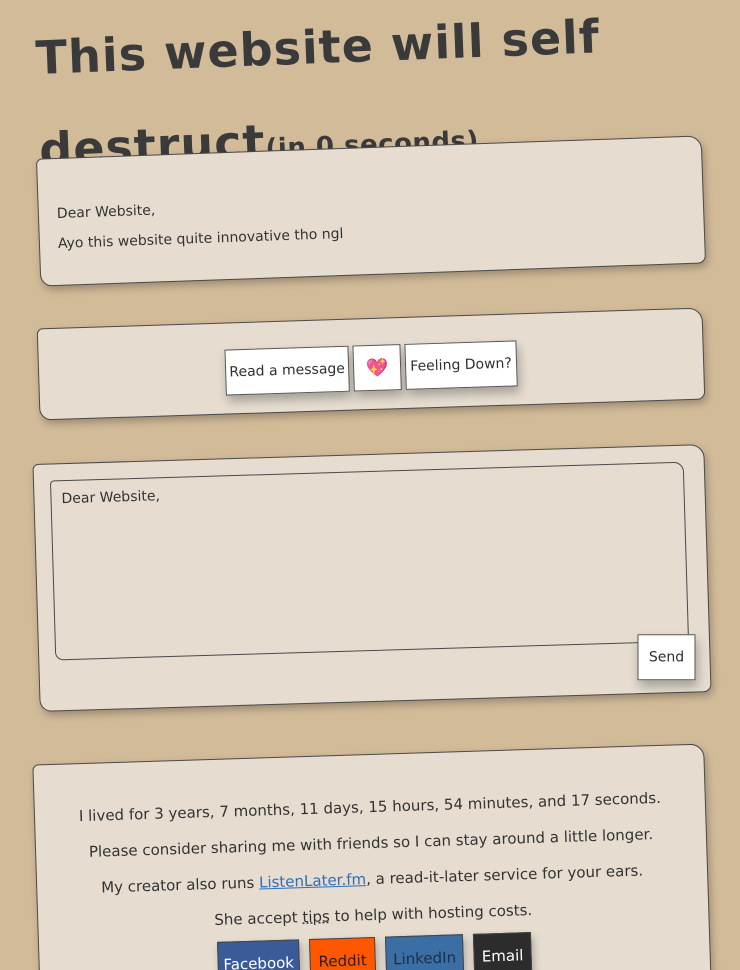  I want to click on actions-card: Read a message 💖 Feeling Down?, so click(371, 364).